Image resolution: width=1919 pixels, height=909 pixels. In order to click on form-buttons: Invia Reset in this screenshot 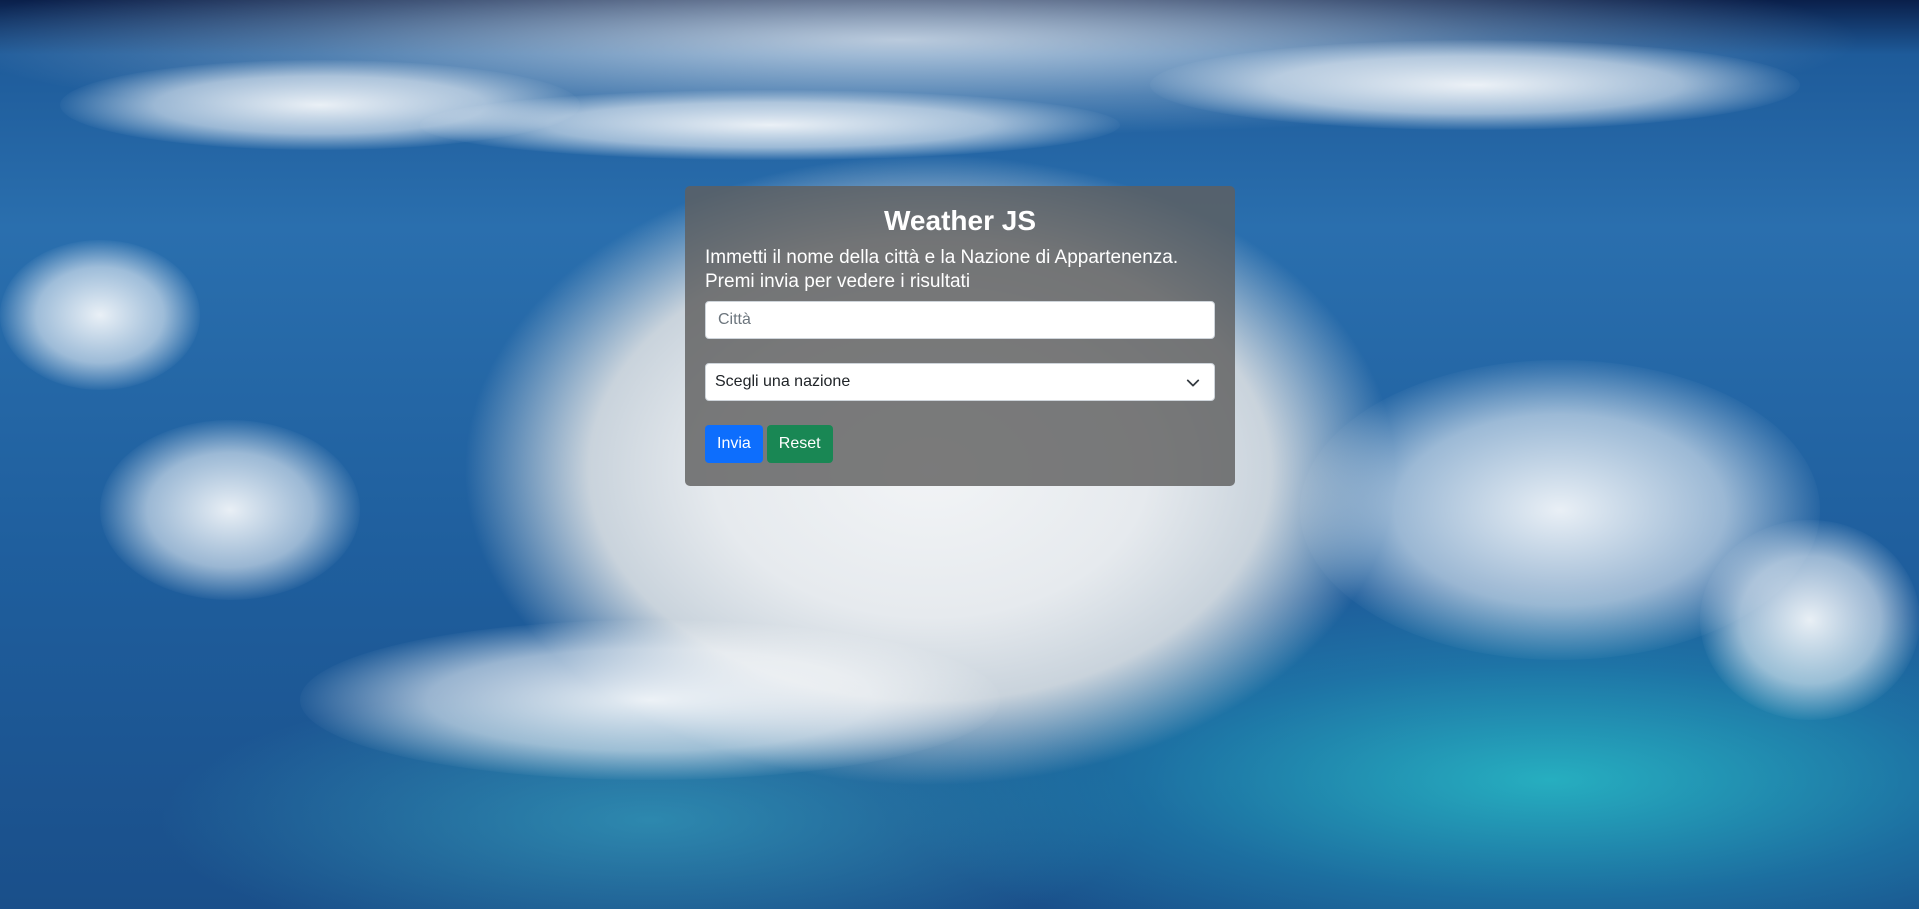, I will do `click(960, 444)`.